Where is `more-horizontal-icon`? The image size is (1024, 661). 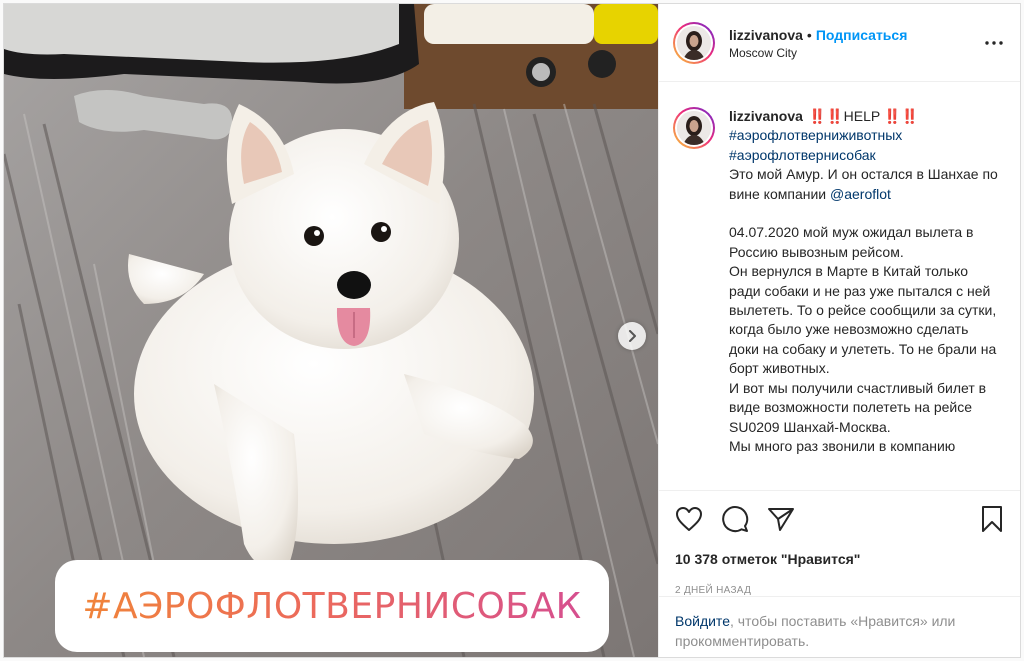 more-horizontal-icon is located at coordinates (994, 42).